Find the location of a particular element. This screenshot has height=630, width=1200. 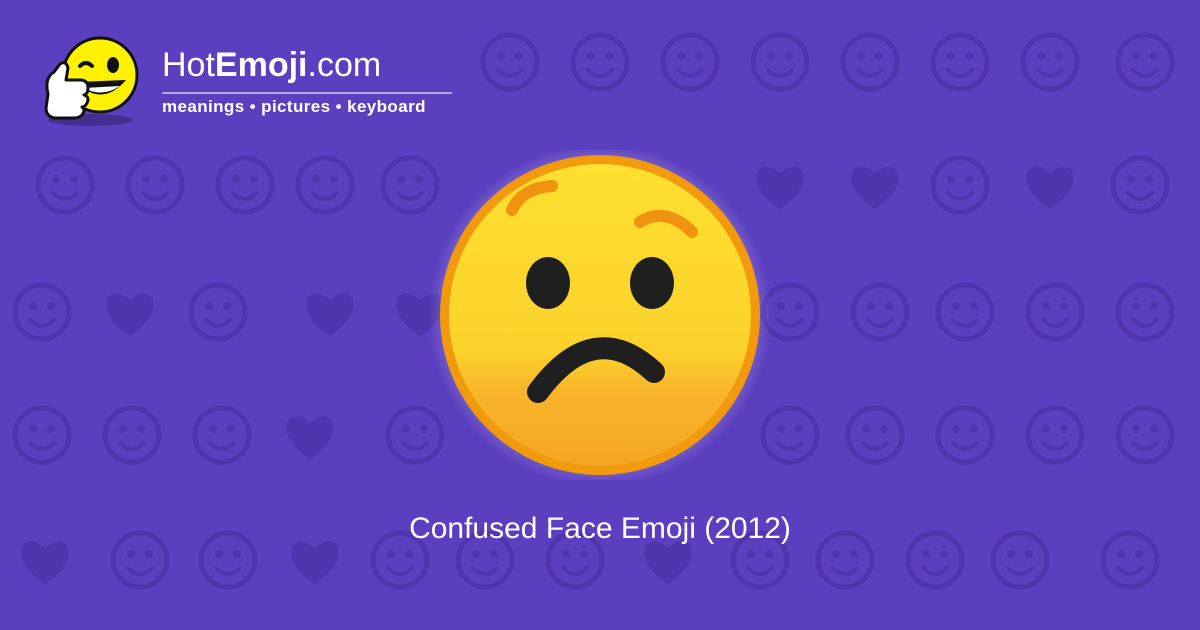

bg-waving-hand-icon is located at coordinates (790, 435).